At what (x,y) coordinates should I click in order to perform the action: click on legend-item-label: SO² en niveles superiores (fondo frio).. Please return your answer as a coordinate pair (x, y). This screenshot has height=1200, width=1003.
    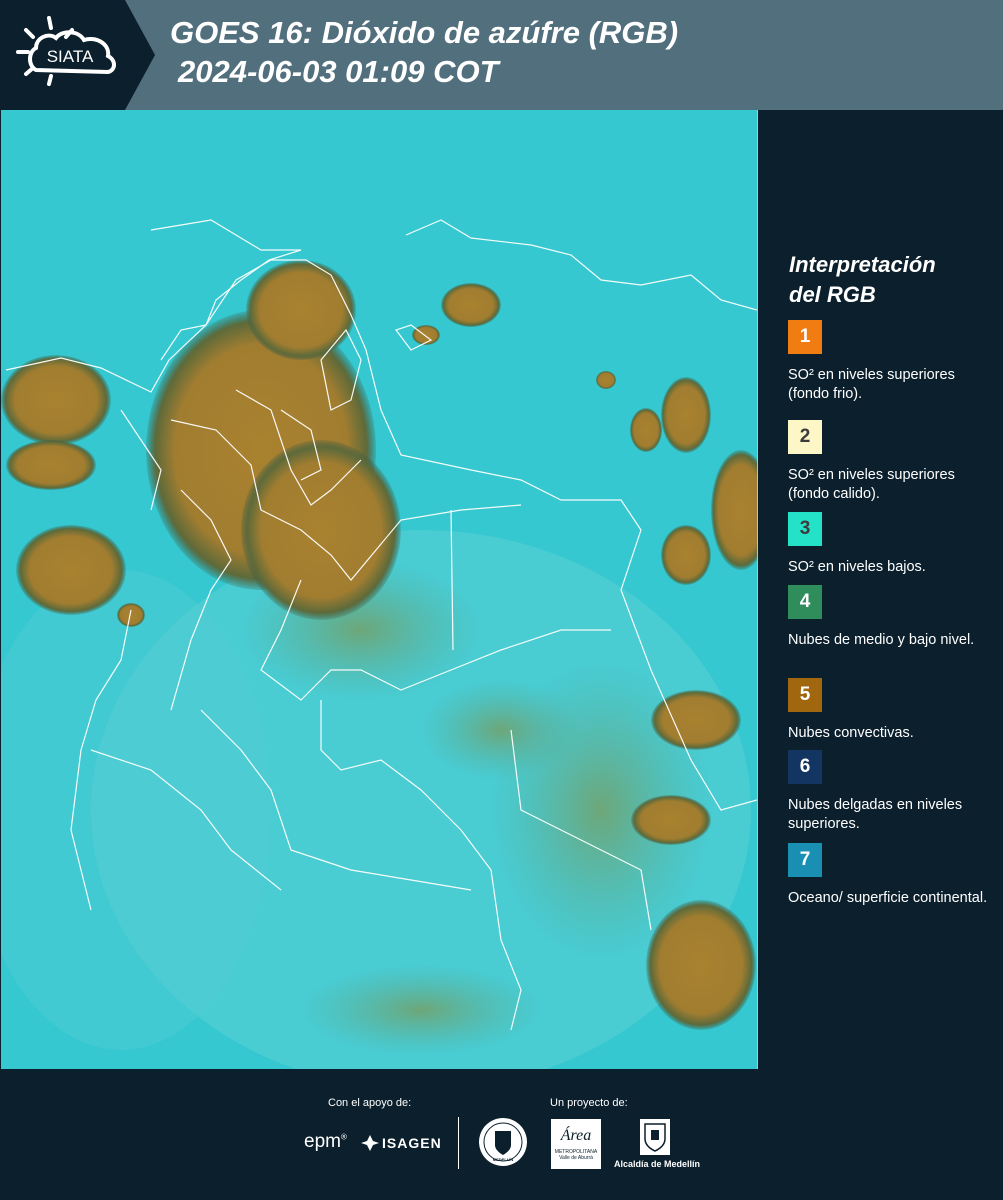
    Looking at the image, I should click on (871, 384).